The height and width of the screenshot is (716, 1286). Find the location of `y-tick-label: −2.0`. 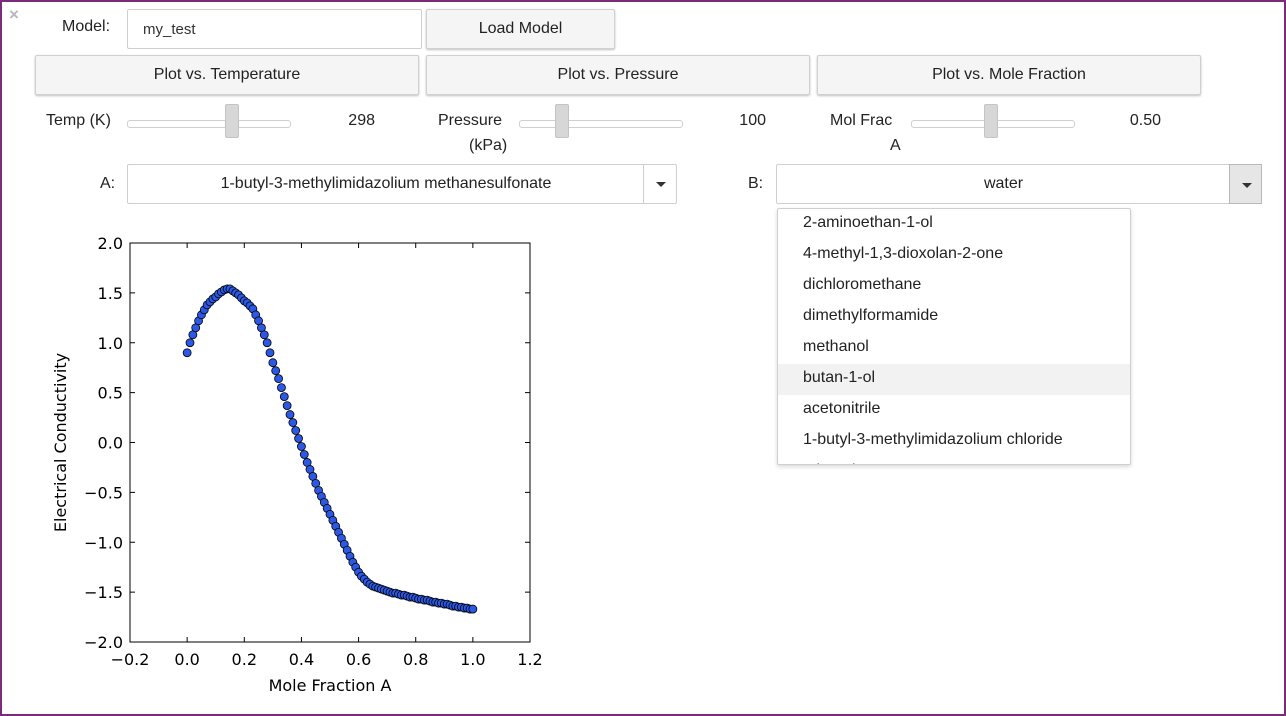

y-tick-label: −2.0 is located at coordinates (103, 642).